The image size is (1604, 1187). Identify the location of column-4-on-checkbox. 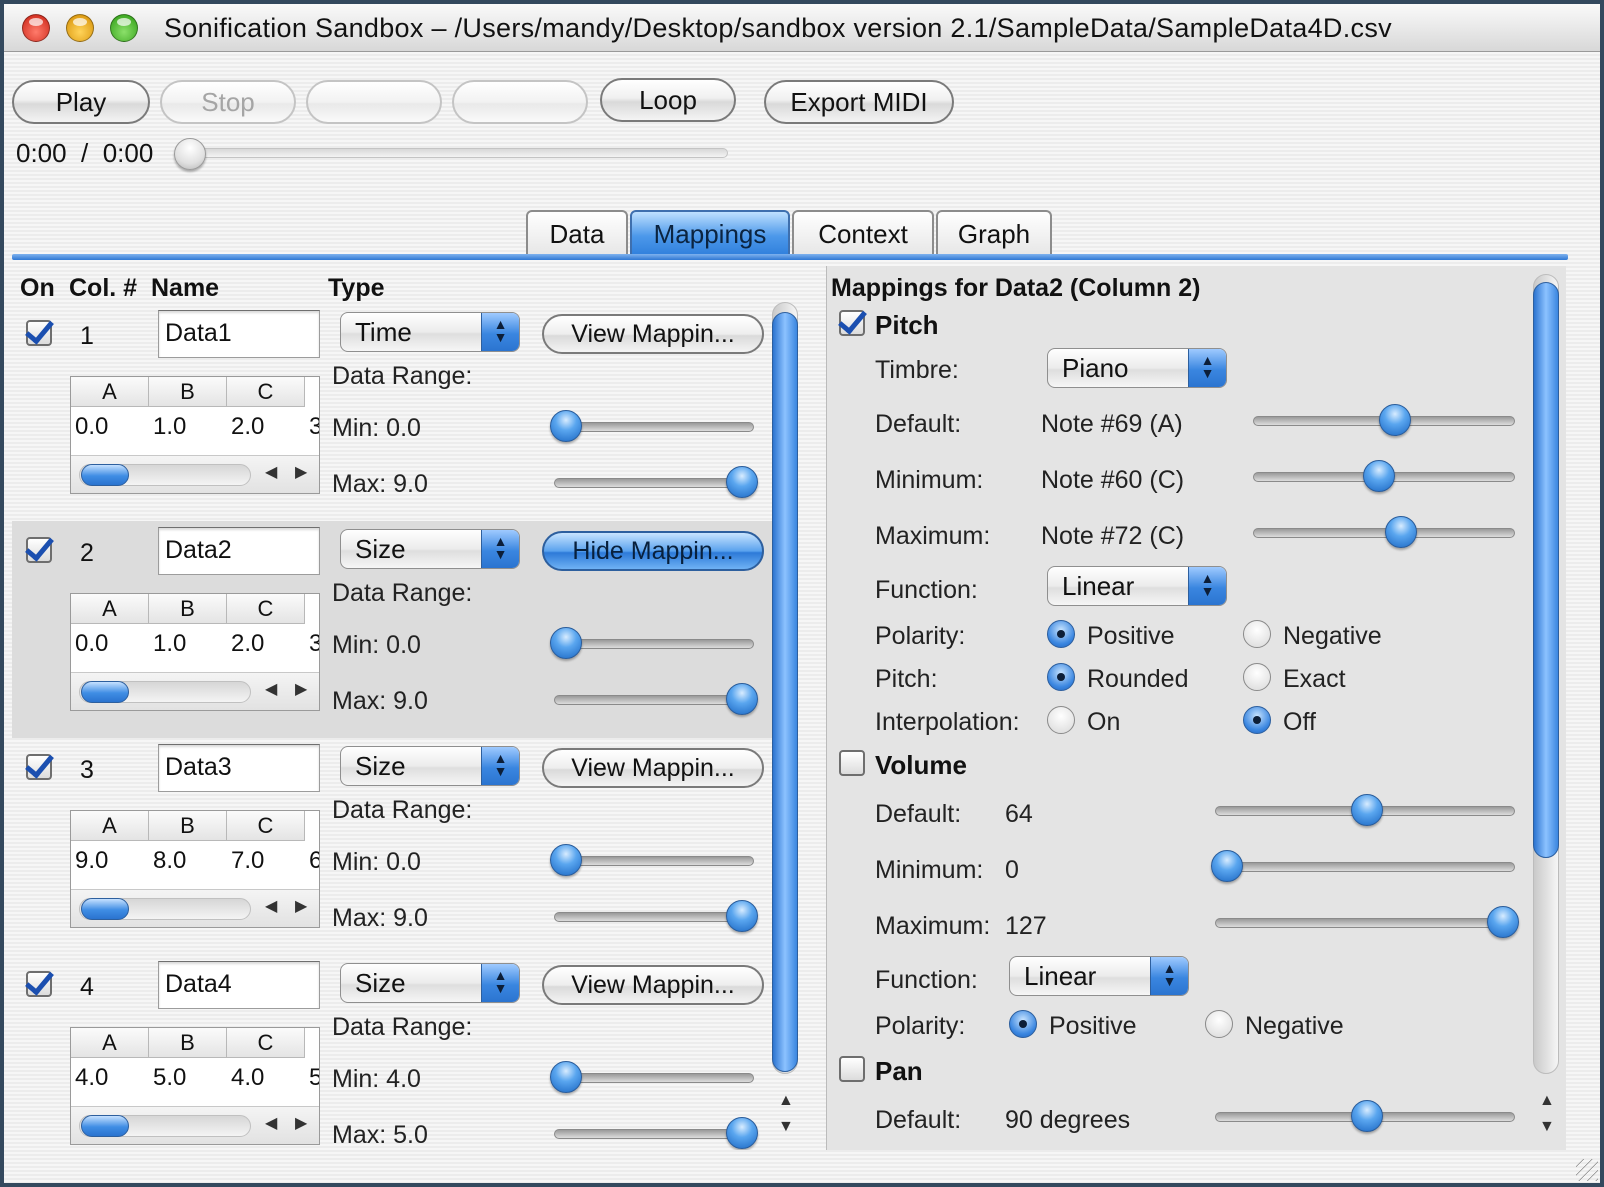
(39, 984).